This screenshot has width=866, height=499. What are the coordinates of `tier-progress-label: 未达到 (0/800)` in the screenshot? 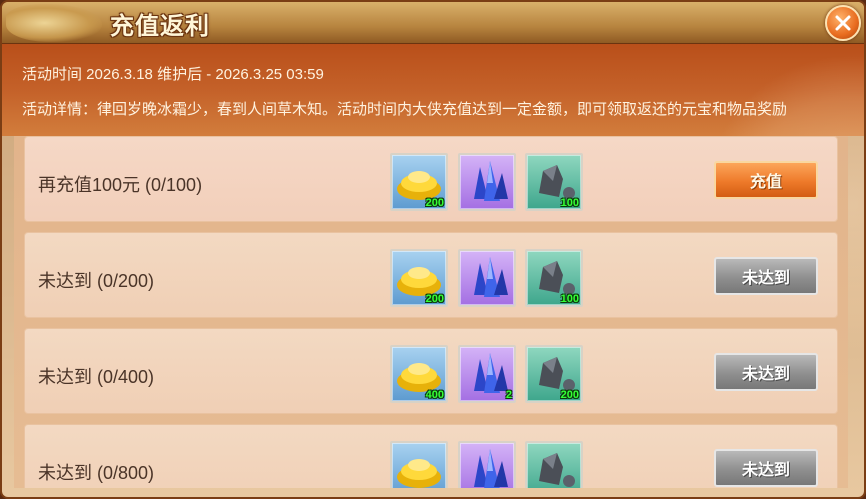 It's located at (96, 473).